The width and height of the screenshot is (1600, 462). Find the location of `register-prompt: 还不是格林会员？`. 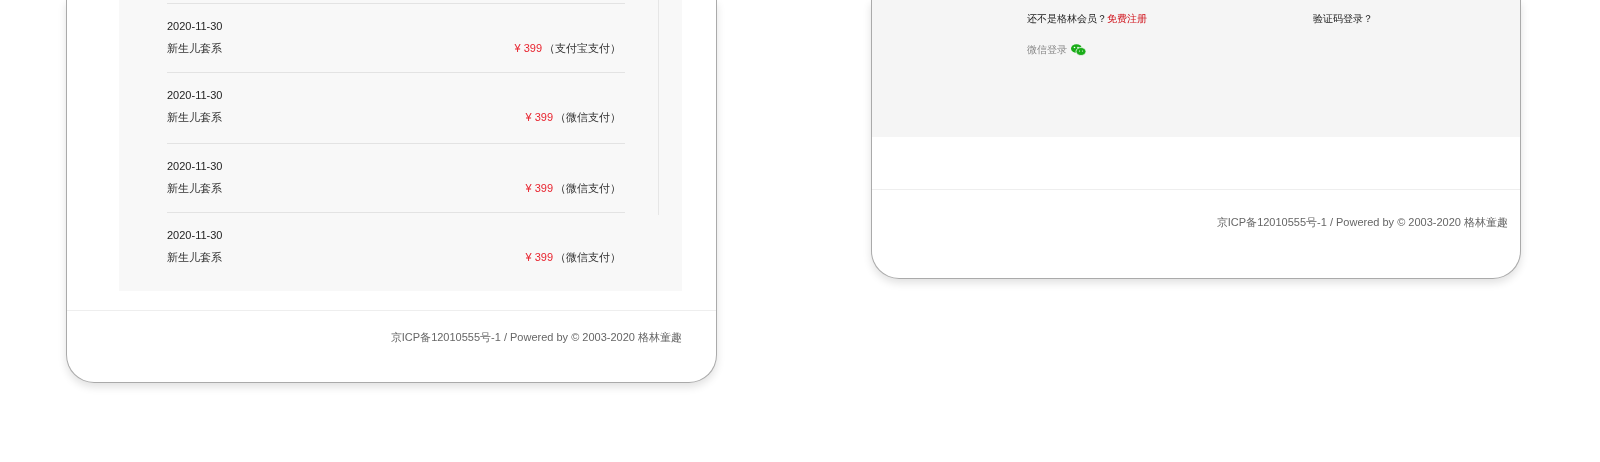

register-prompt: 还不是格林会员？ is located at coordinates (1067, 19).